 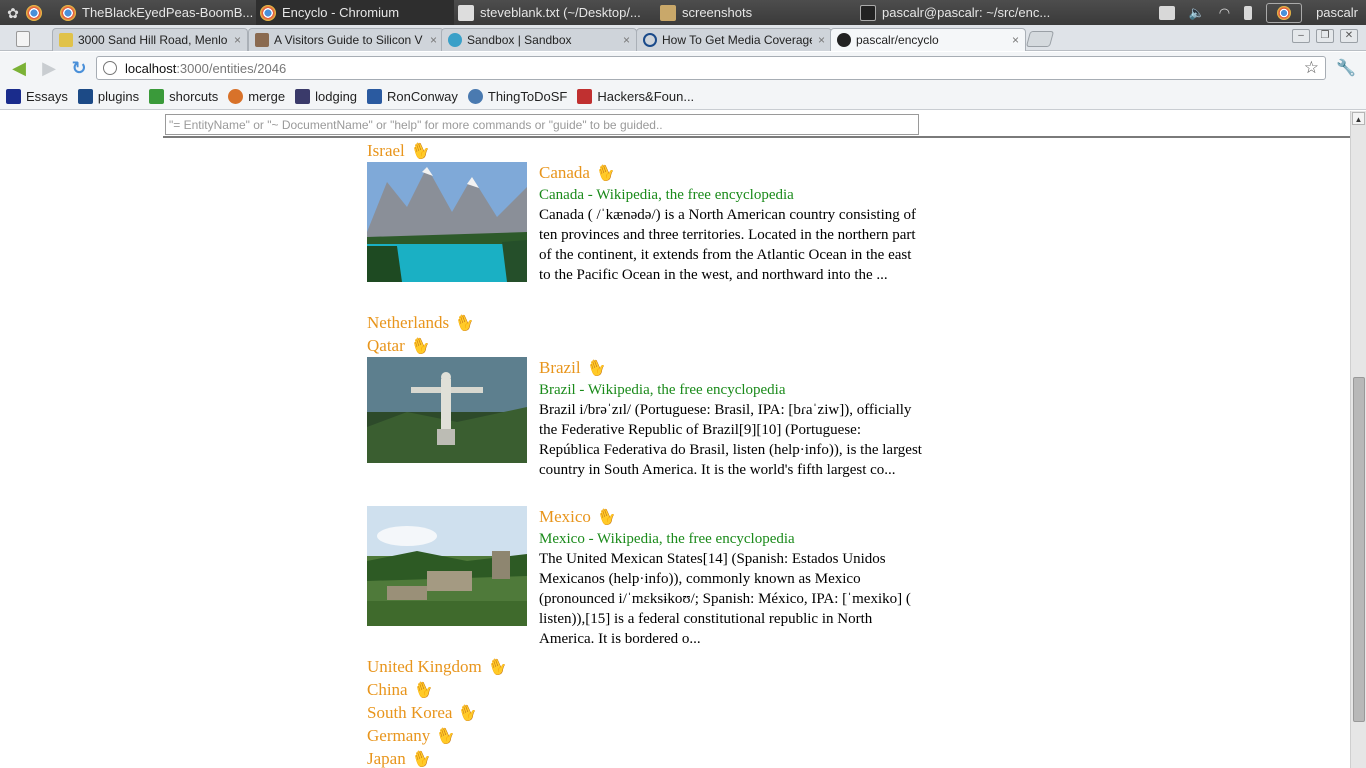 I want to click on forward-arrow-icon: ▶, so click(x=49, y=68).